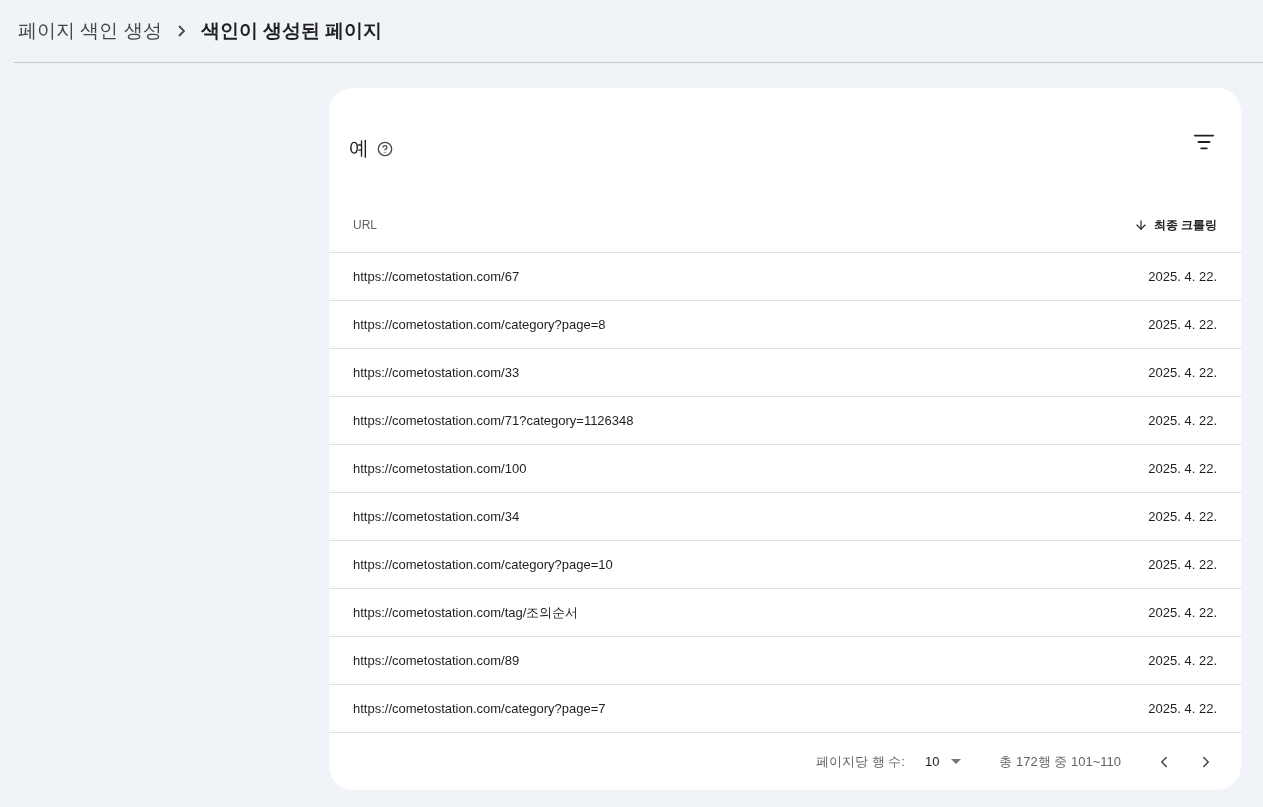 The image size is (1263, 807). I want to click on url-cell-text: https://cometostation.com/tag/조의순서, so click(466, 612).